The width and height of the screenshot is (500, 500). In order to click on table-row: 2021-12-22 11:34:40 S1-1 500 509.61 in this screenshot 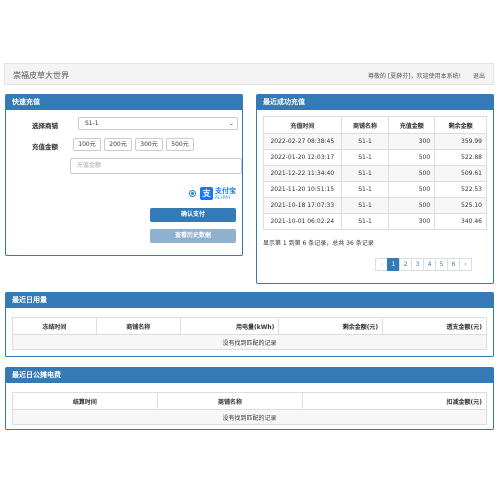, I will do `click(375, 173)`.